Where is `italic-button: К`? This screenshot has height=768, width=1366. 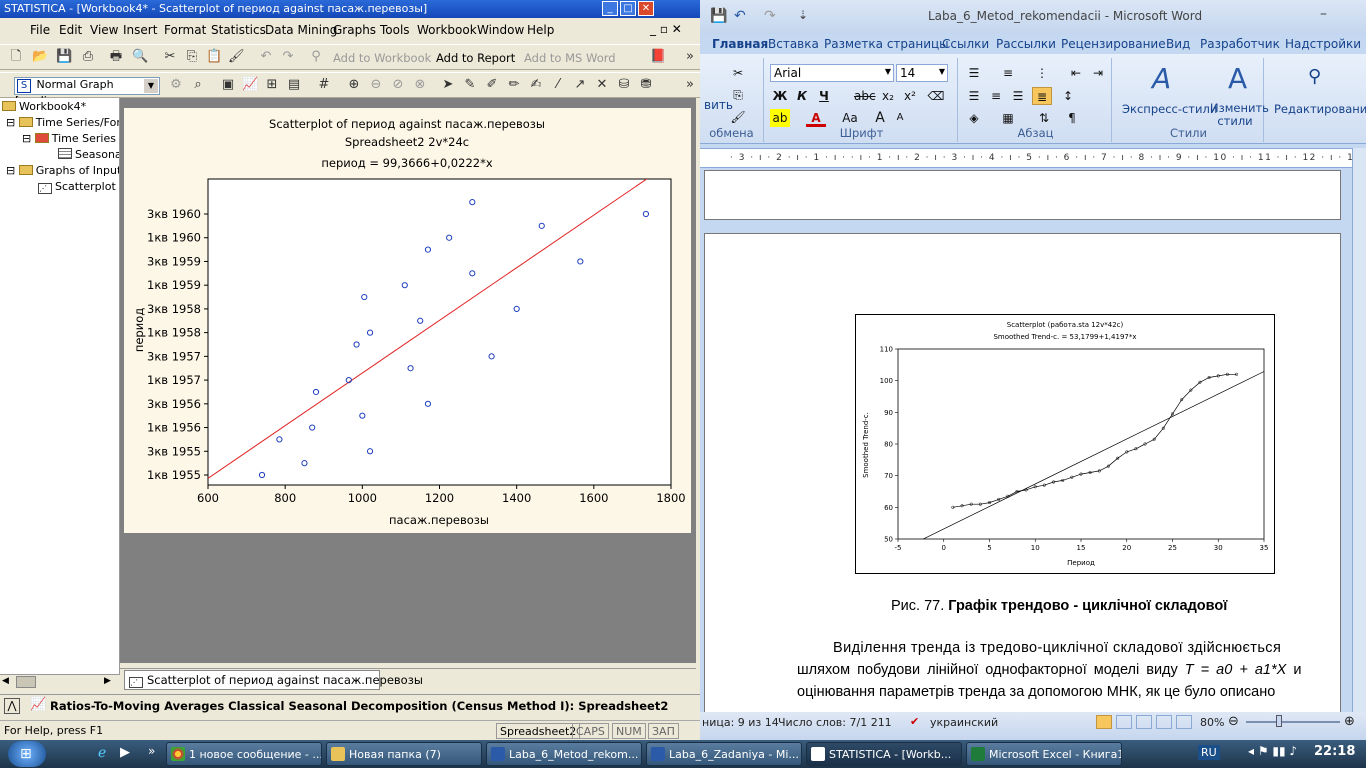 italic-button: К is located at coordinates (802, 96).